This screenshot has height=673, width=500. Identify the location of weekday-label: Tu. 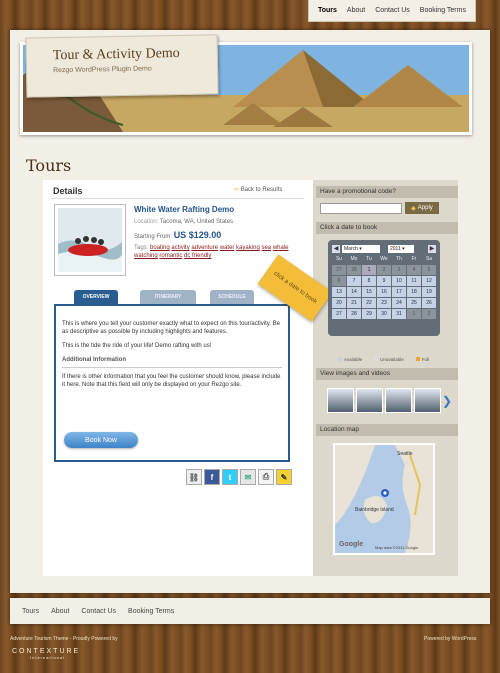
(369, 259).